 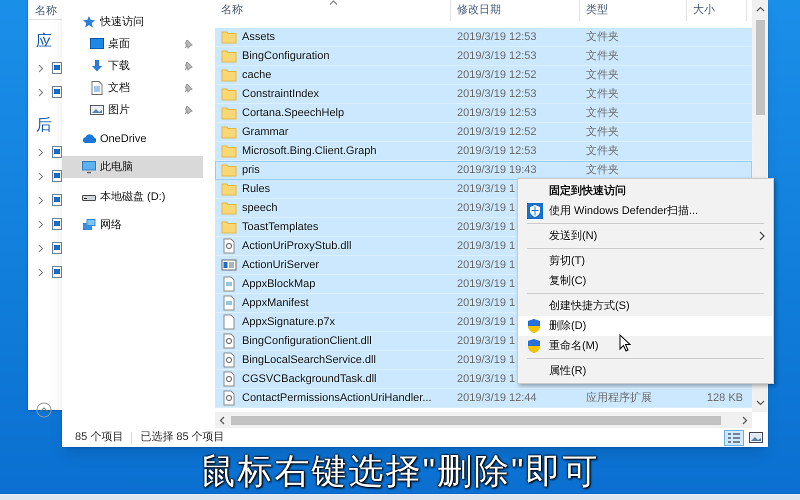 I want to click on size-cell: 128 KB, so click(x=724, y=398).